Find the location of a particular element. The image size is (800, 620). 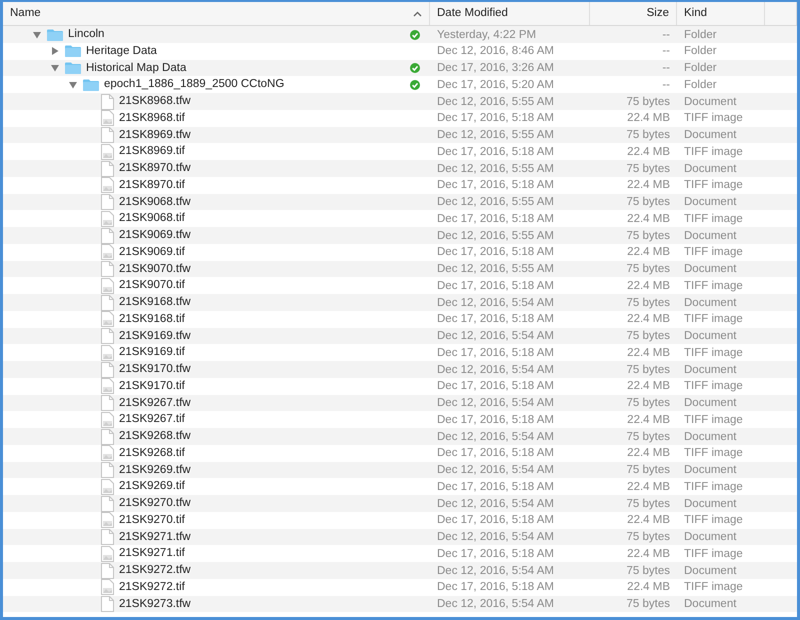

file-name: 21SK9273.tfw is located at coordinates (269, 604).